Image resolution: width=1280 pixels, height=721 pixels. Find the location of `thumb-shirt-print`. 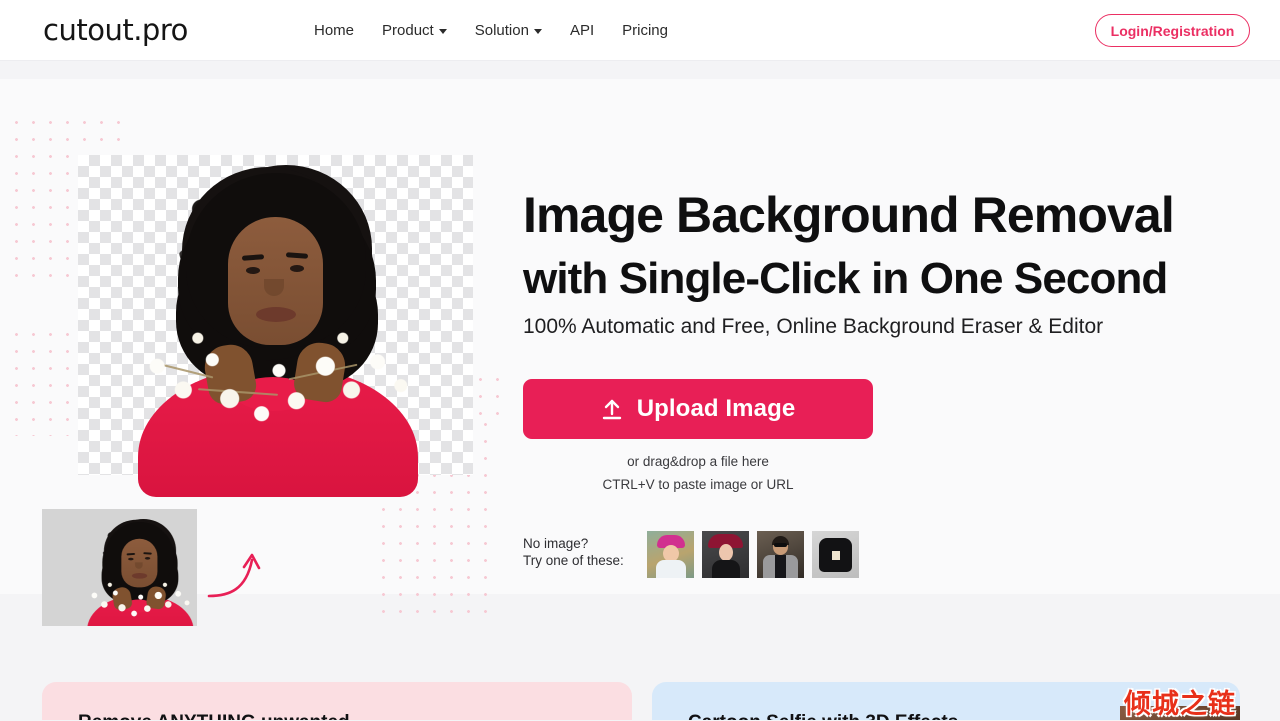

thumb-shirt-print is located at coordinates (836, 555).